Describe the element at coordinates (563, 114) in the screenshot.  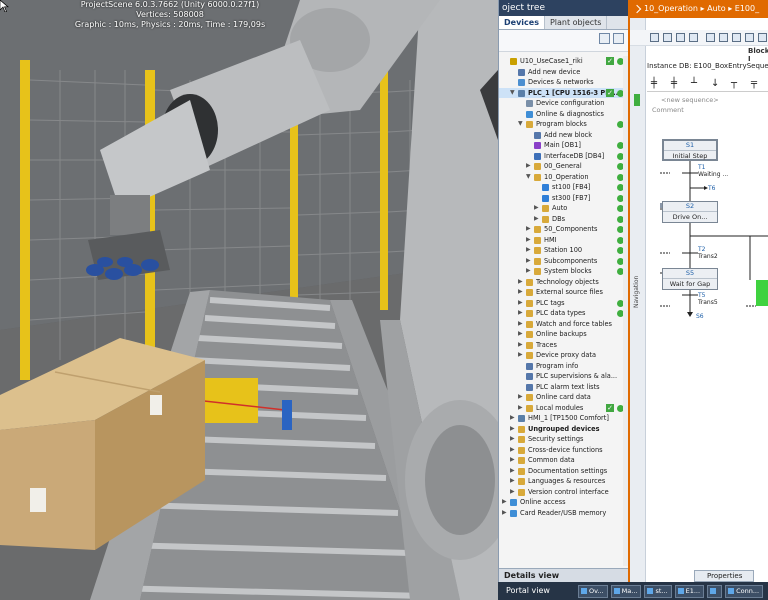
I see `tree-item: Online & diagnostics` at that location.